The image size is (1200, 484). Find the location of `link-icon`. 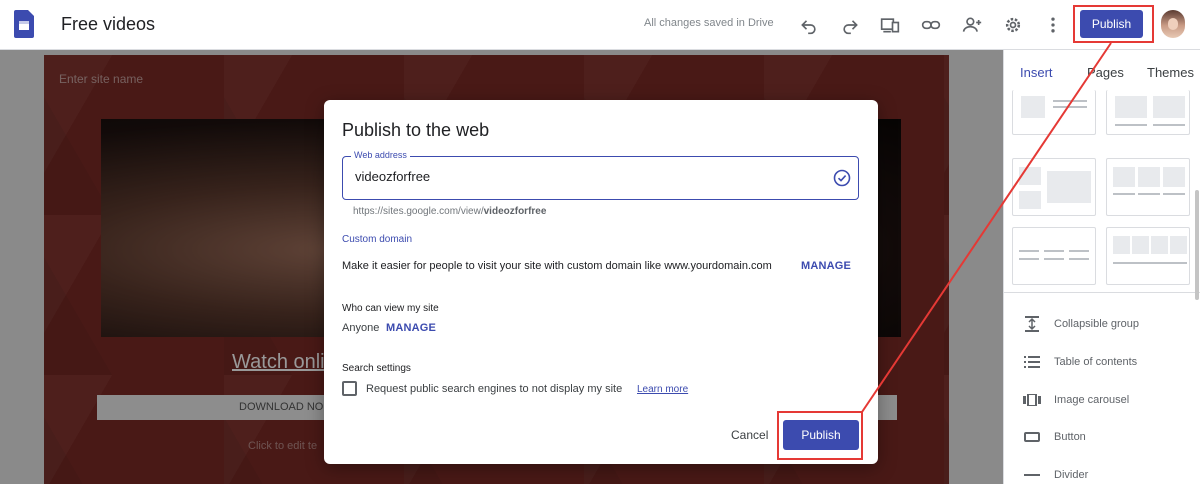

link-icon is located at coordinates (931, 25).